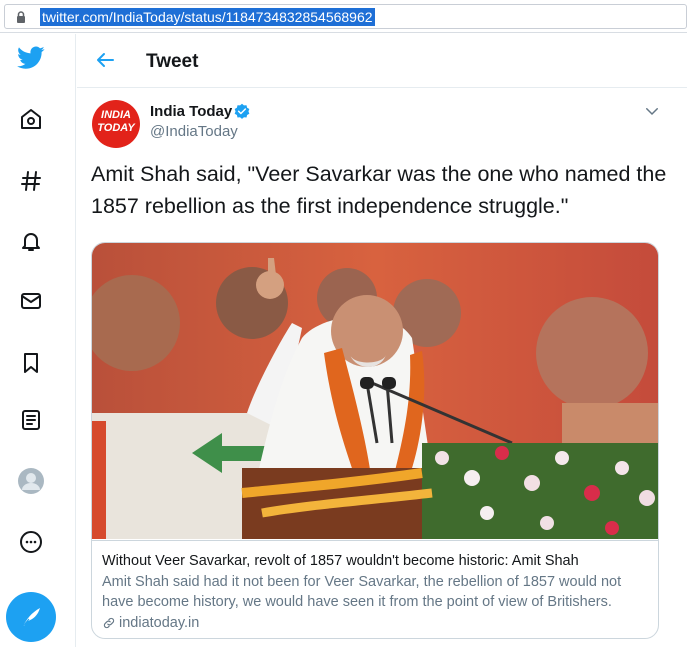 This screenshot has height=647, width=687. What do you see at coordinates (191, 111) in the screenshot?
I see `author-name: India Today` at bounding box center [191, 111].